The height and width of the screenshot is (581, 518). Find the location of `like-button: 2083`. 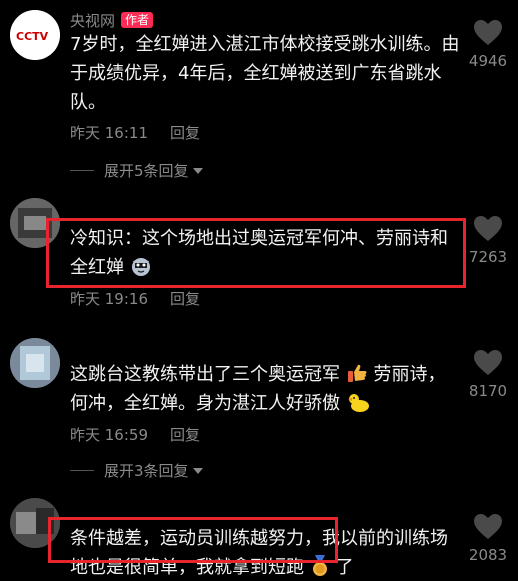

like-button: 2083 is located at coordinates (488, 539).